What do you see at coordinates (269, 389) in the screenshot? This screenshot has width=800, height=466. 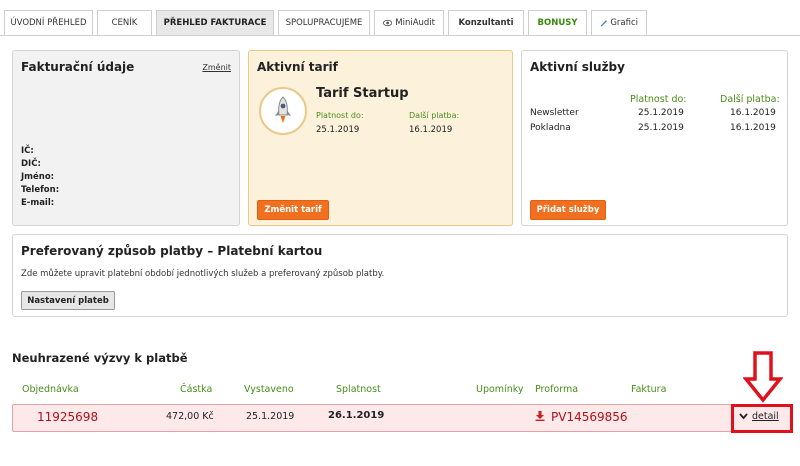 I see `col-issued: Vystaveno` at bounding box center [269, 389].